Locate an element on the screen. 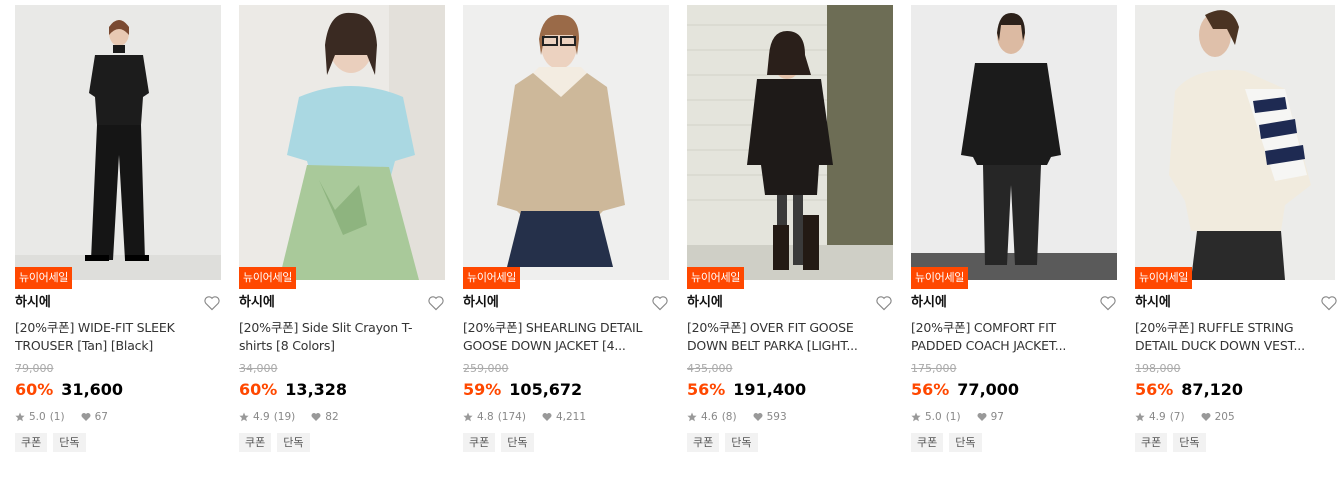 Image resolution: width=1338 pixels, height=477 pixels. original-price: 259,000 is located at coordinates (486, 368).